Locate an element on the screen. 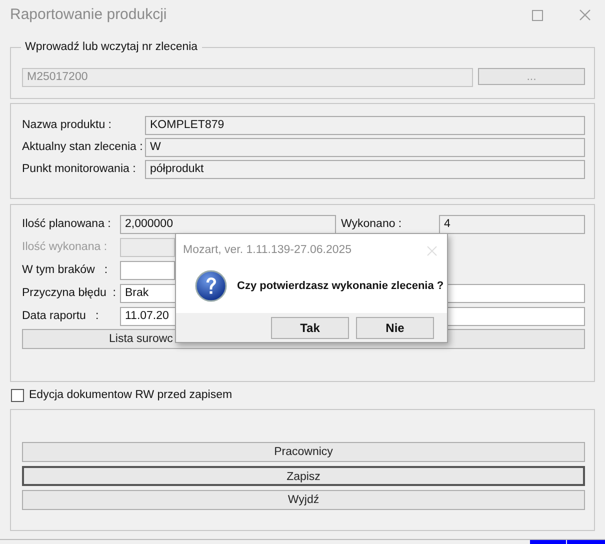 The image size is (605, 544). dialog-message: Czy potwierdzasz wykonanie zlecenia ? is located at coordinates (340, 286).